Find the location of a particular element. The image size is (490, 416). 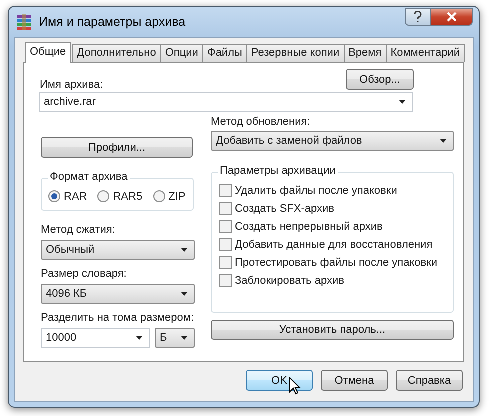

close-button is located at coordinates (452, 17).